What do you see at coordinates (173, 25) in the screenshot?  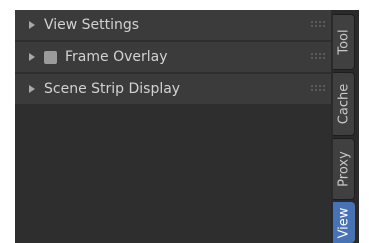 I see `panel-view-settings: View Settings` at bounding box center [173, 25].